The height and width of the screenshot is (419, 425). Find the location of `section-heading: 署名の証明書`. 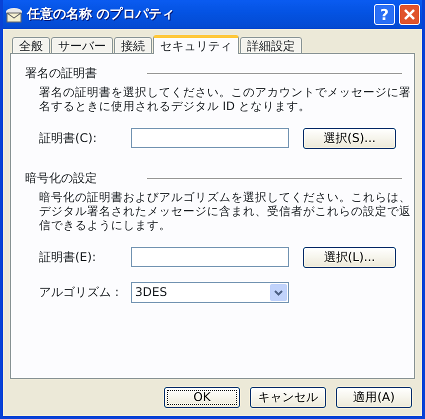

section-heading: 署名の証明書 is located at coordinates (61, 73).